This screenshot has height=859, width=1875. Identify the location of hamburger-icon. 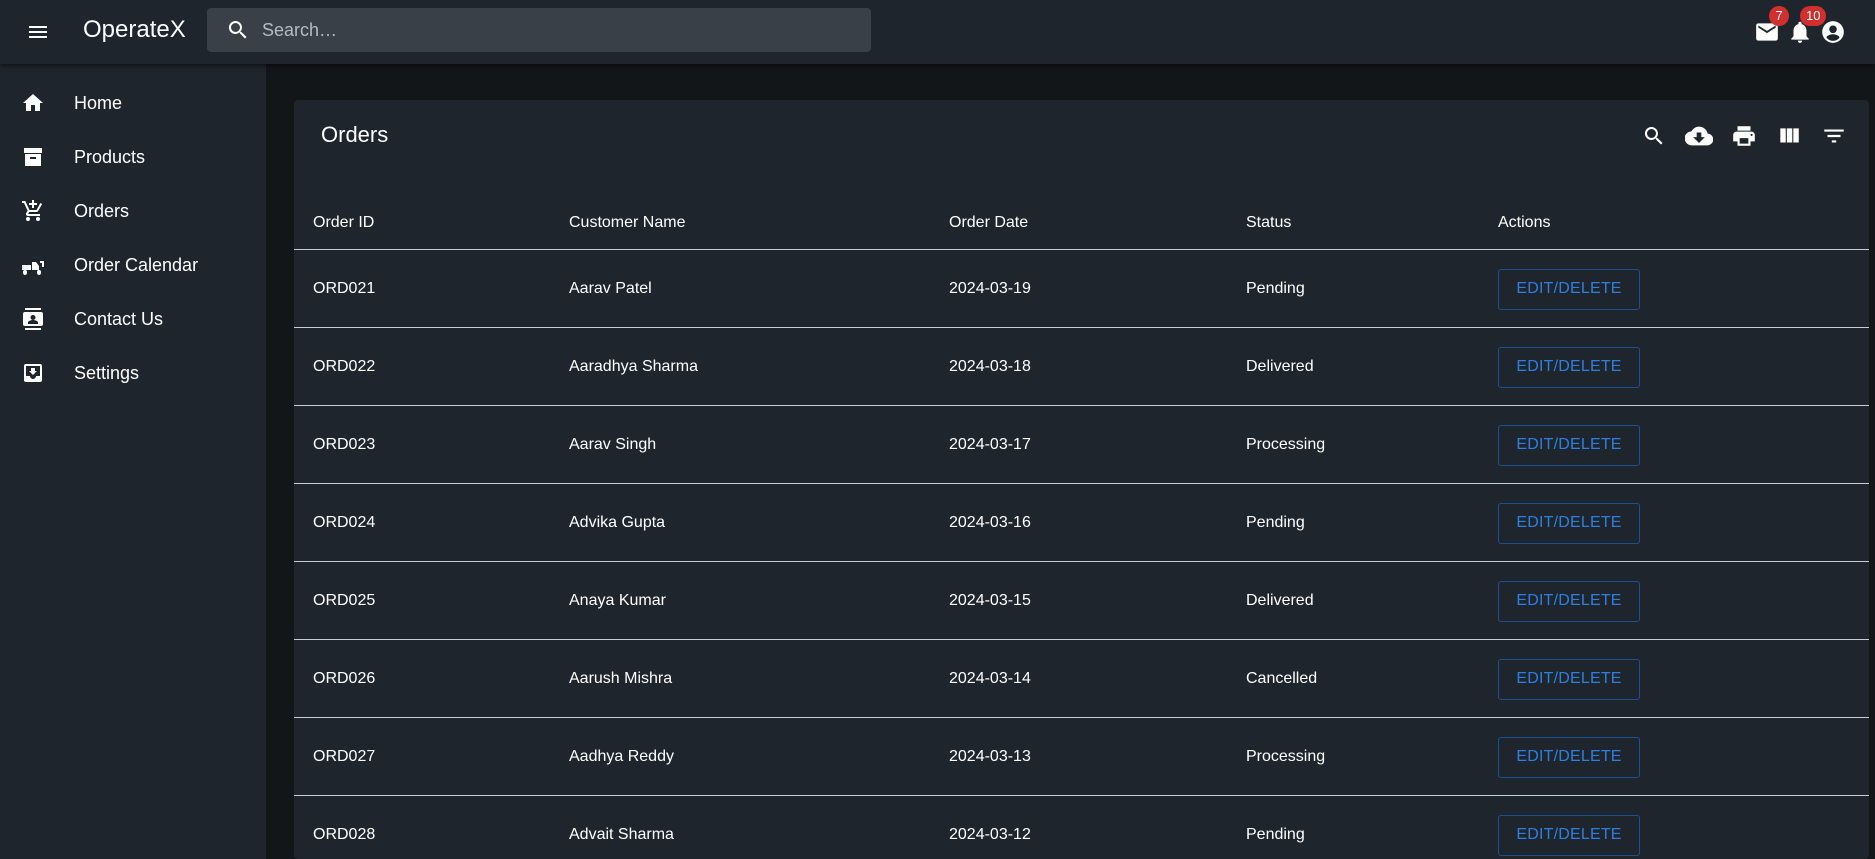
(38, 32).